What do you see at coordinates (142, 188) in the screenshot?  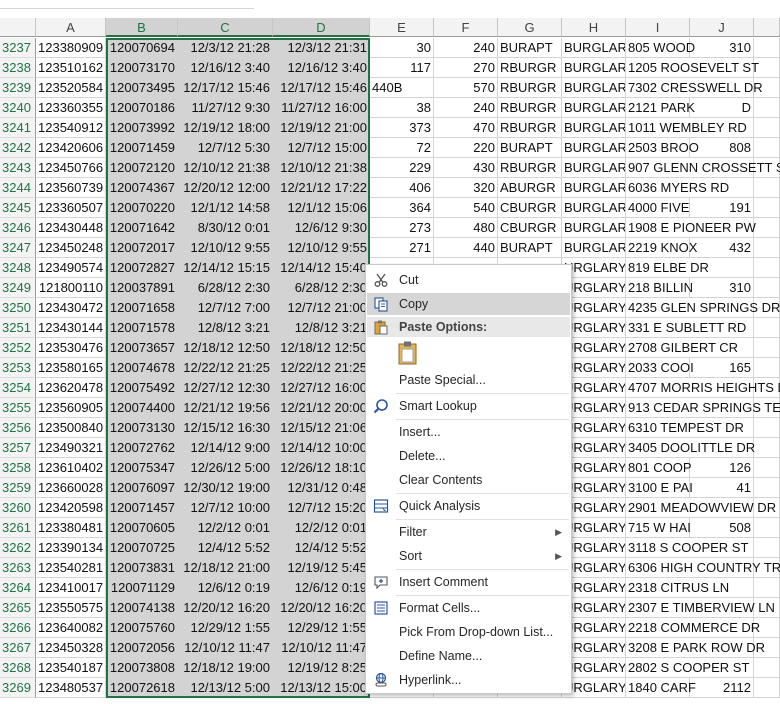 I see `cell-b: 120074367` at bounding box center [142, 188].